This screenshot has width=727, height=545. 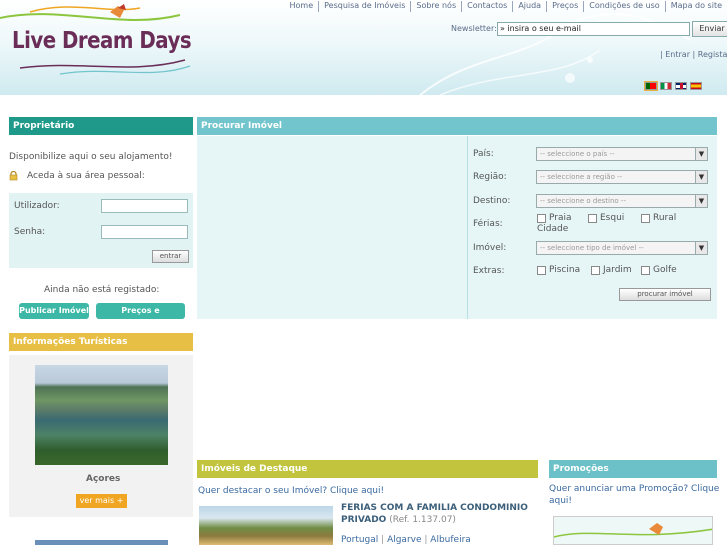 I want to click on country-label: País:, so click(x=483, y=154).